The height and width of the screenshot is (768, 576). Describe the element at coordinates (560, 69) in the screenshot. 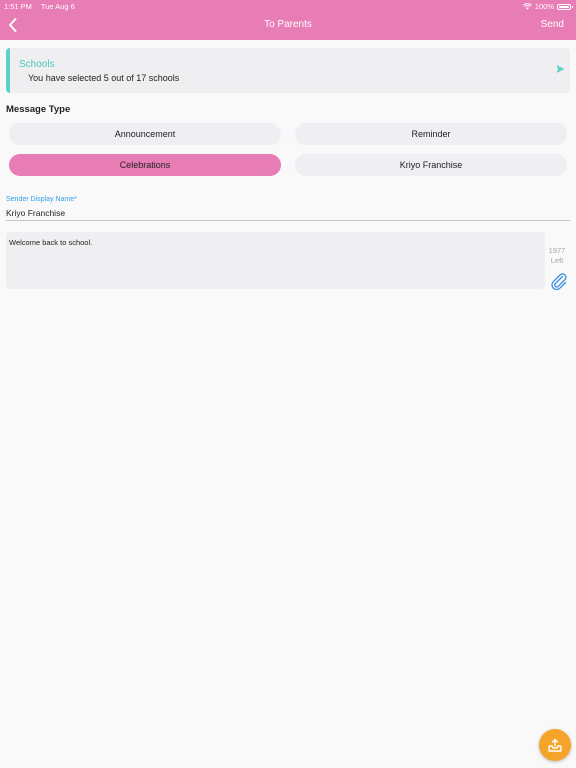

I see `send-arrow-icon` at that location.